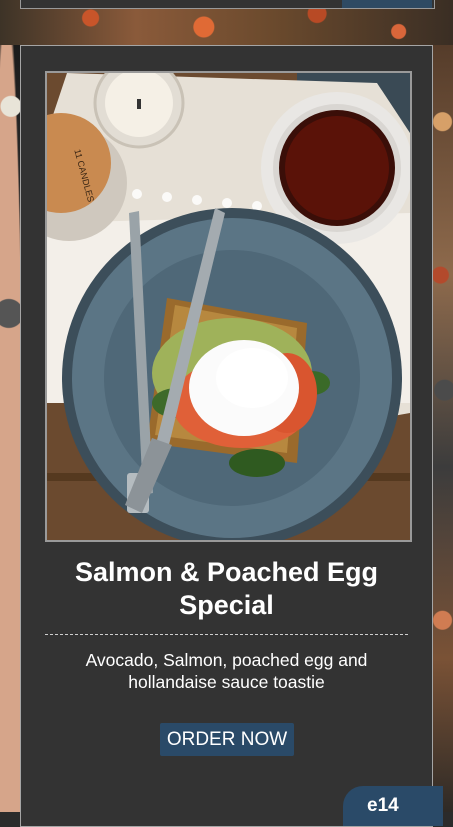 This screenshot has height=827, width=453. I want to click on price-label: e14, so click(383, 805).